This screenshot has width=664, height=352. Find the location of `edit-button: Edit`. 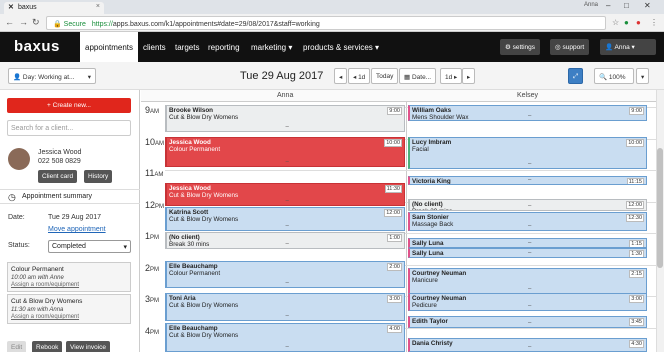

edit-button: Edit is located at coordinates (17, 346).